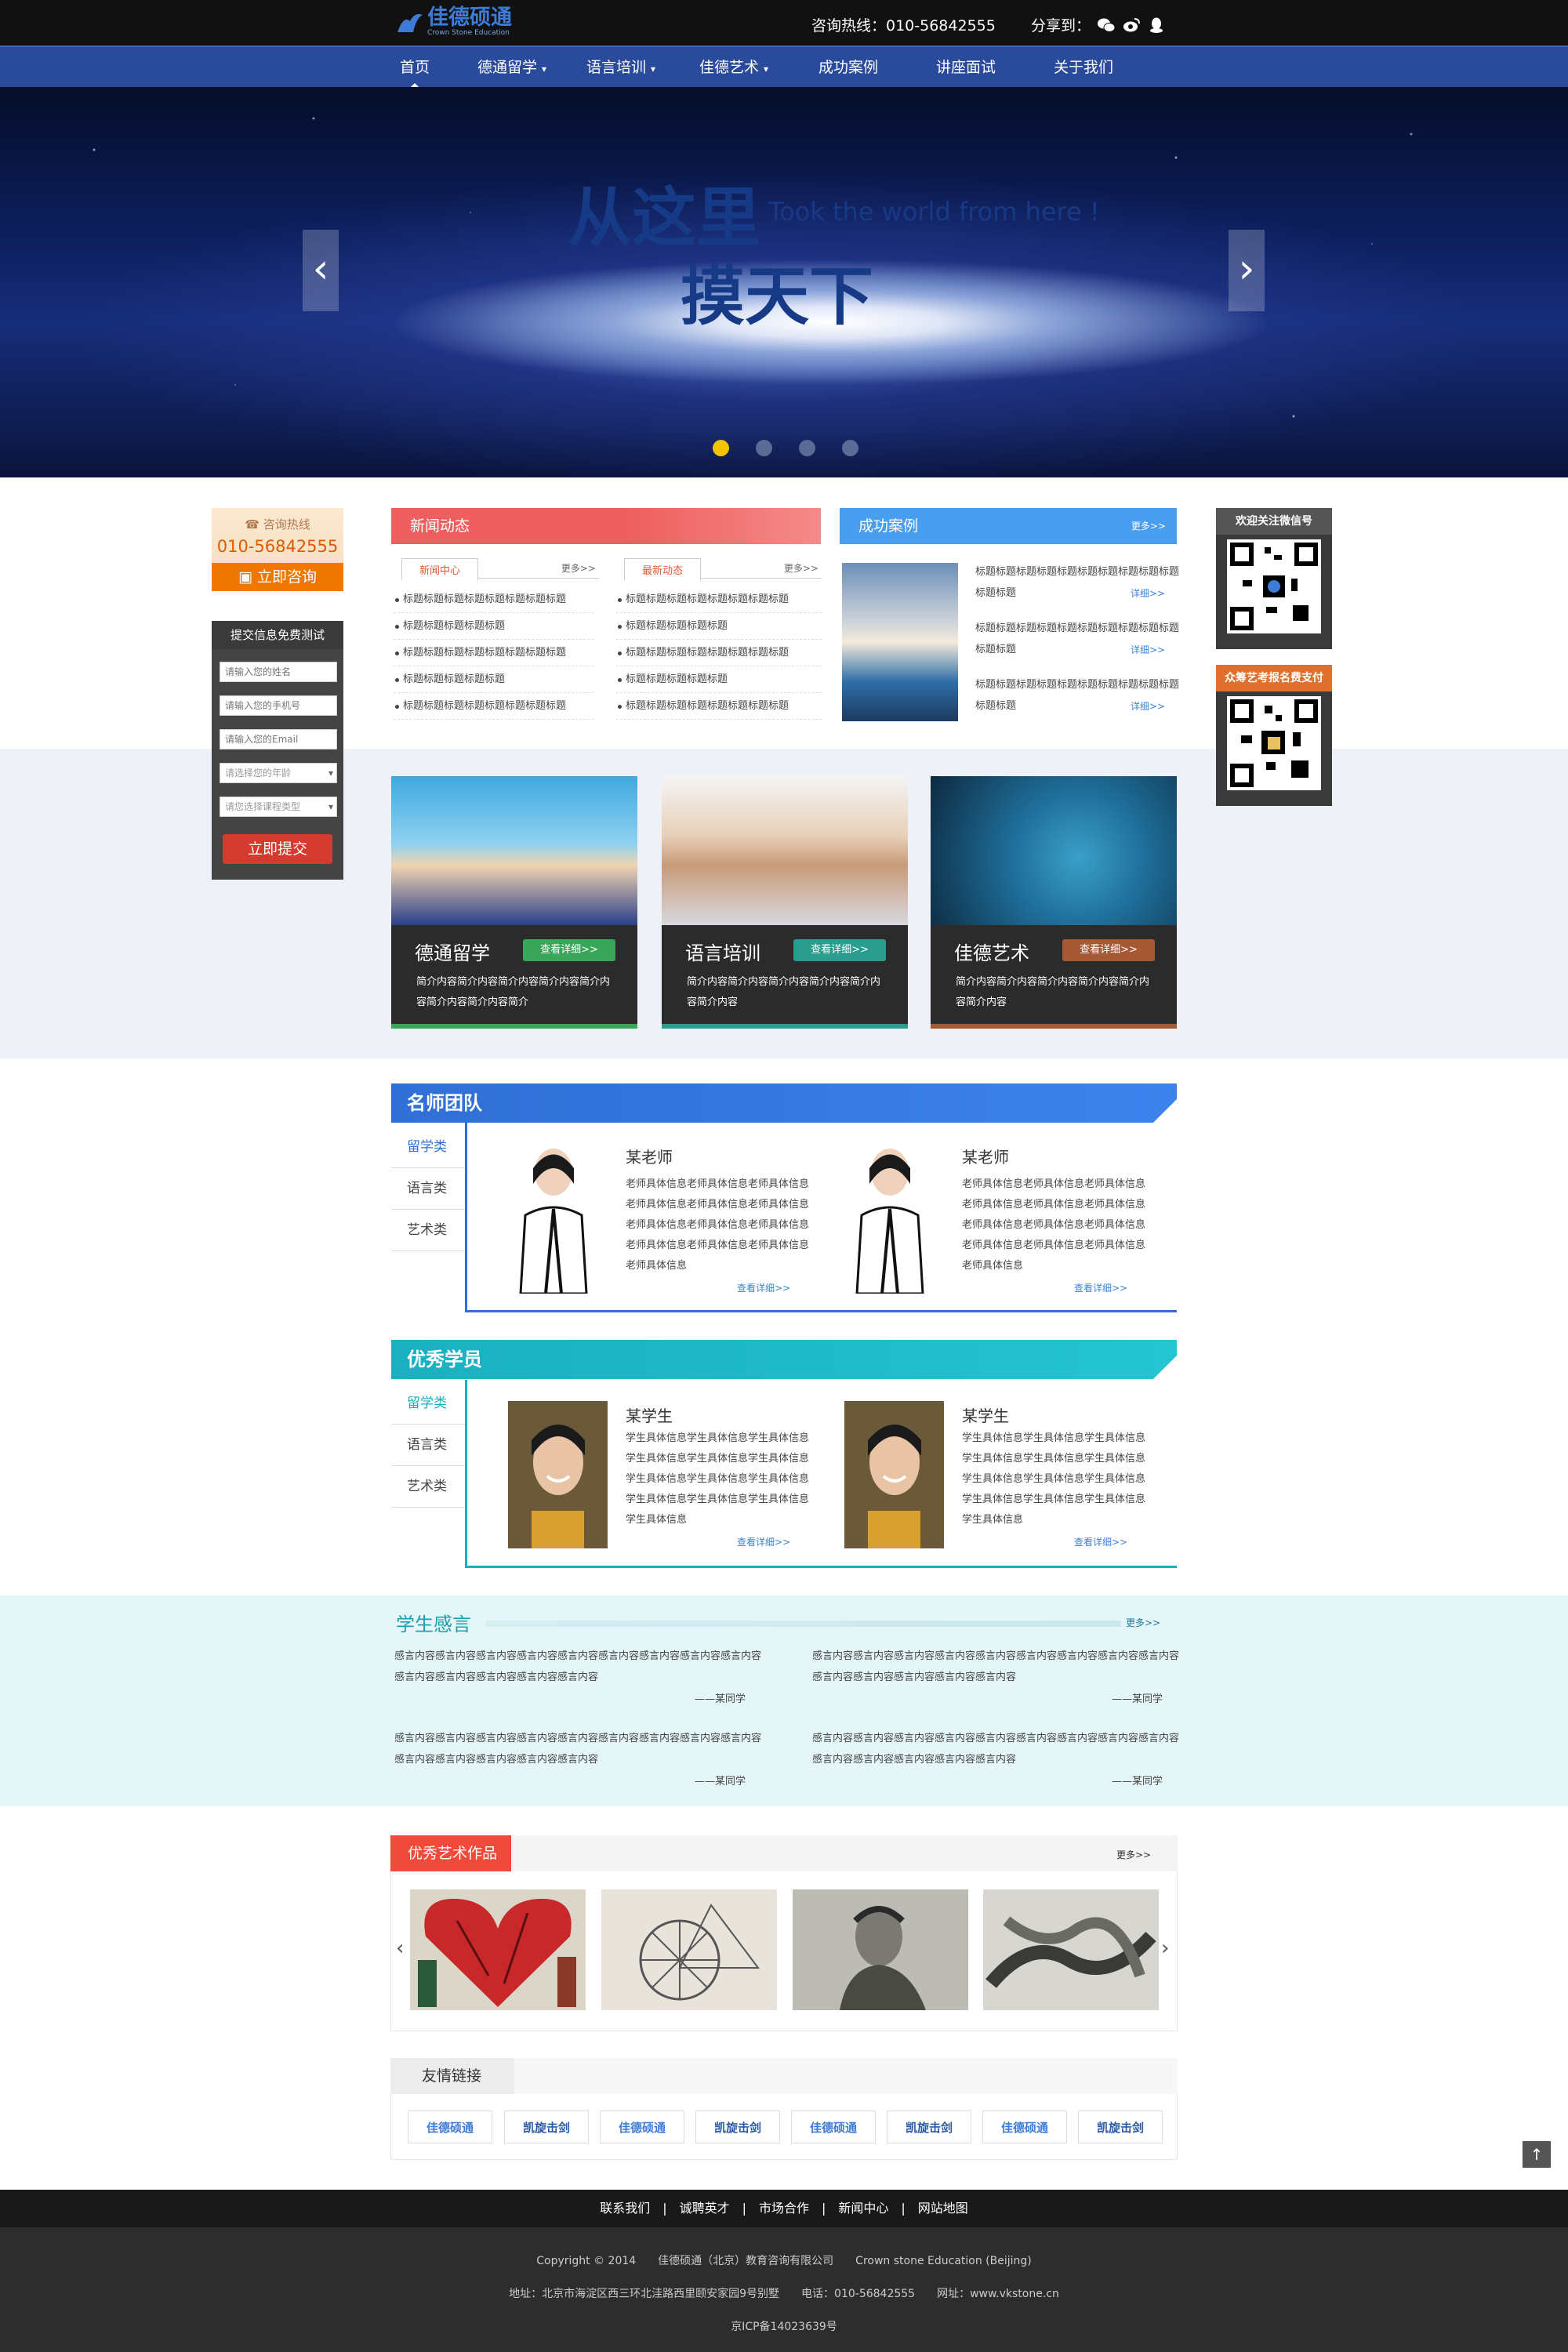  Describe the element at coordinates (1133, 1854) in the screenshot. I see `artworks-more-link: 更多>>` at that location.